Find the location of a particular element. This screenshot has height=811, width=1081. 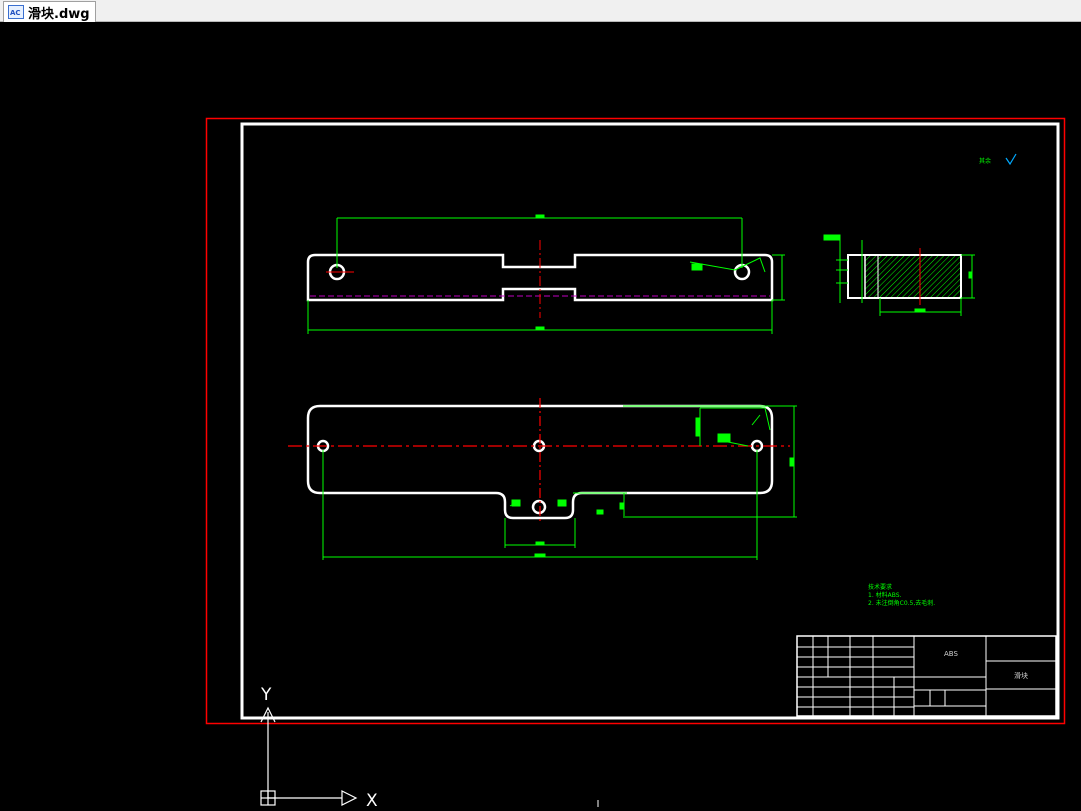

plan-view is located at coordinates (539, 460).